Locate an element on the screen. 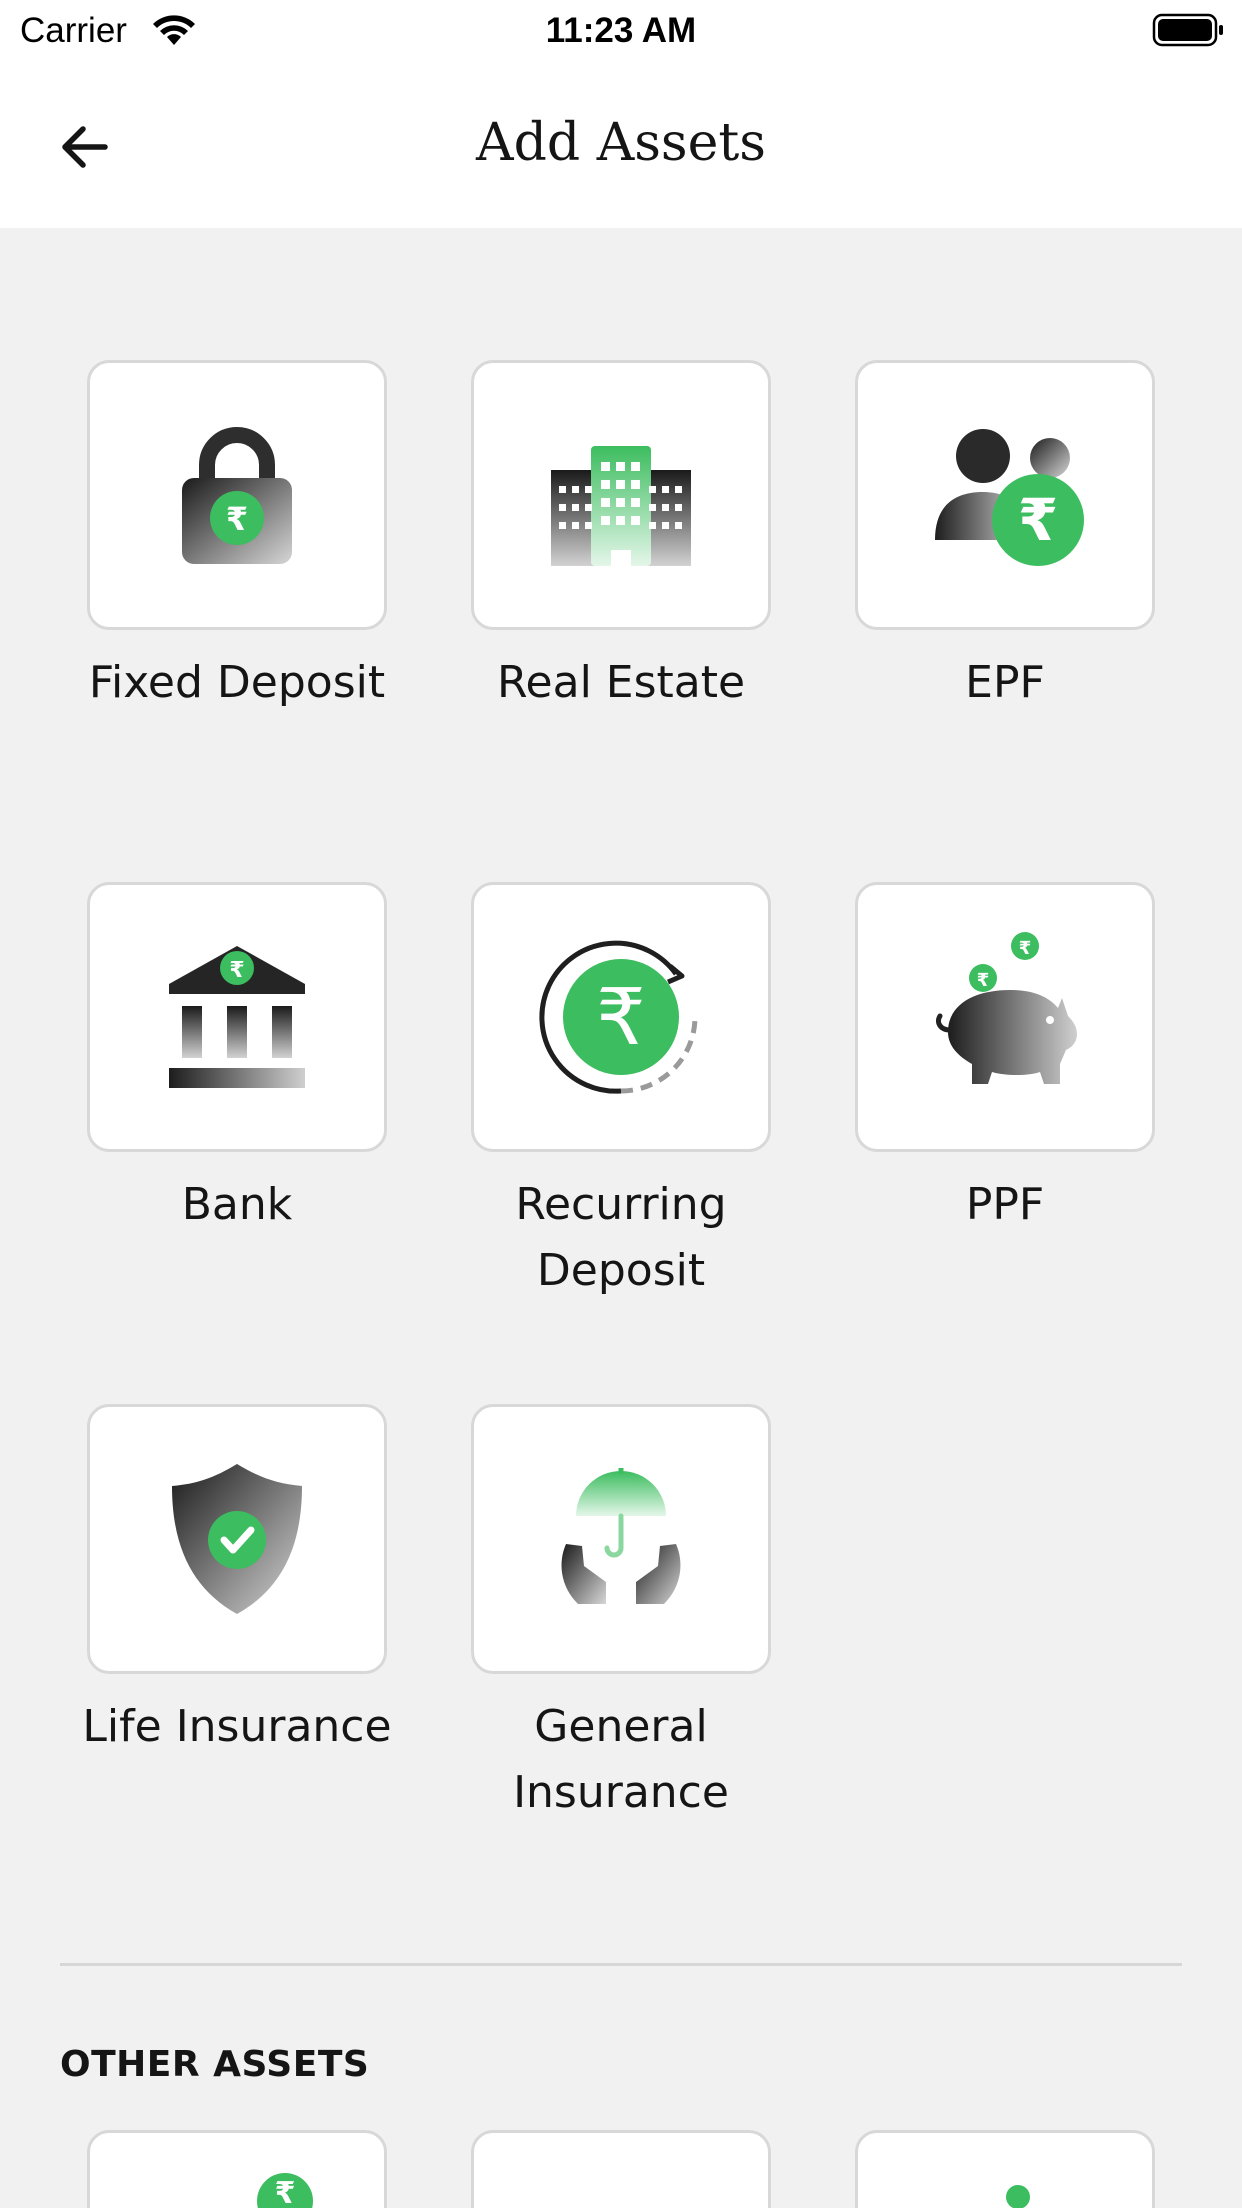  battery-icon is located at coordinates (1187, 30).